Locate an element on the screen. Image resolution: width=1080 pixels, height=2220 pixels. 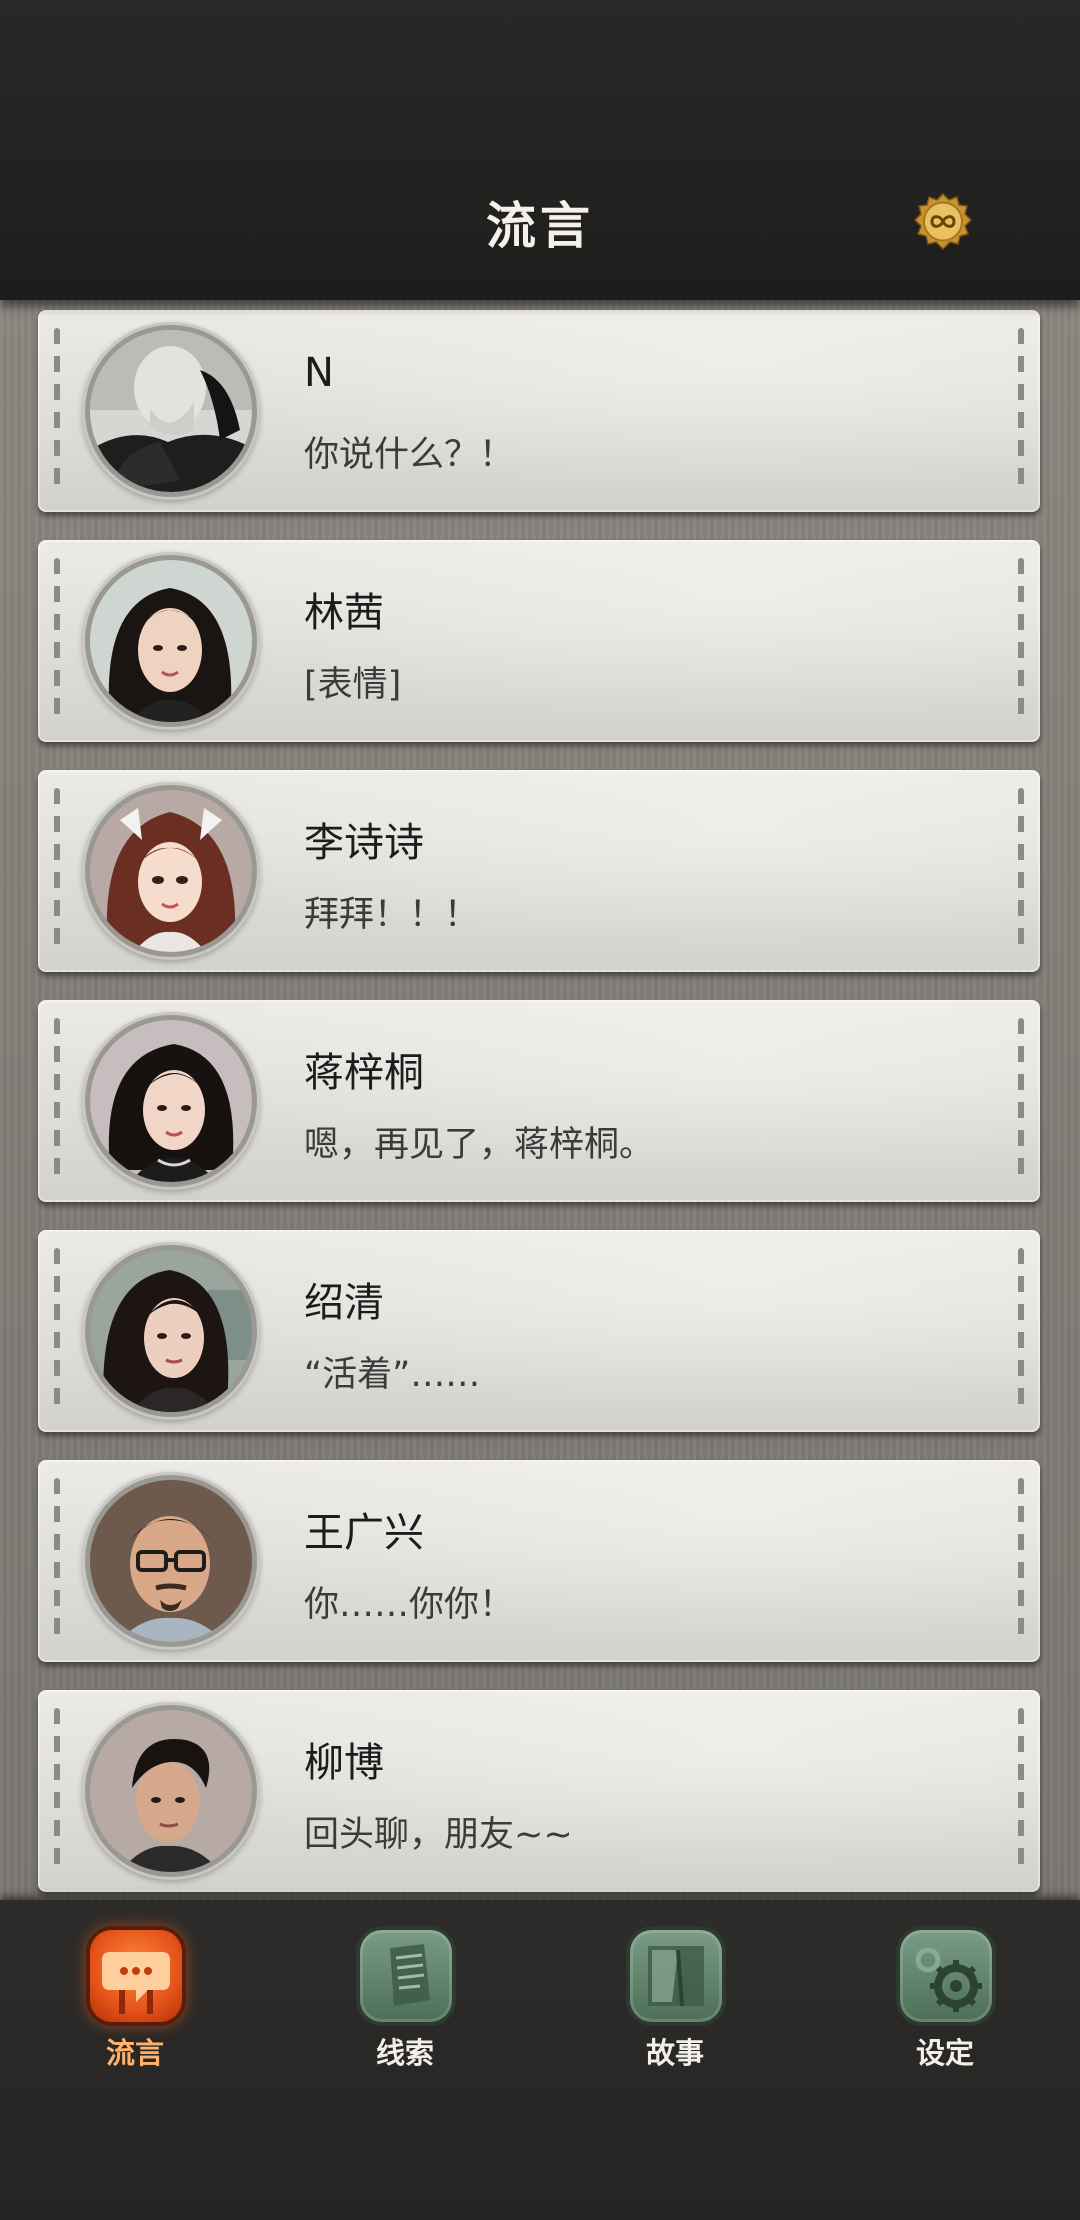
last-message: [表情] is located at coordinates (353, 685).